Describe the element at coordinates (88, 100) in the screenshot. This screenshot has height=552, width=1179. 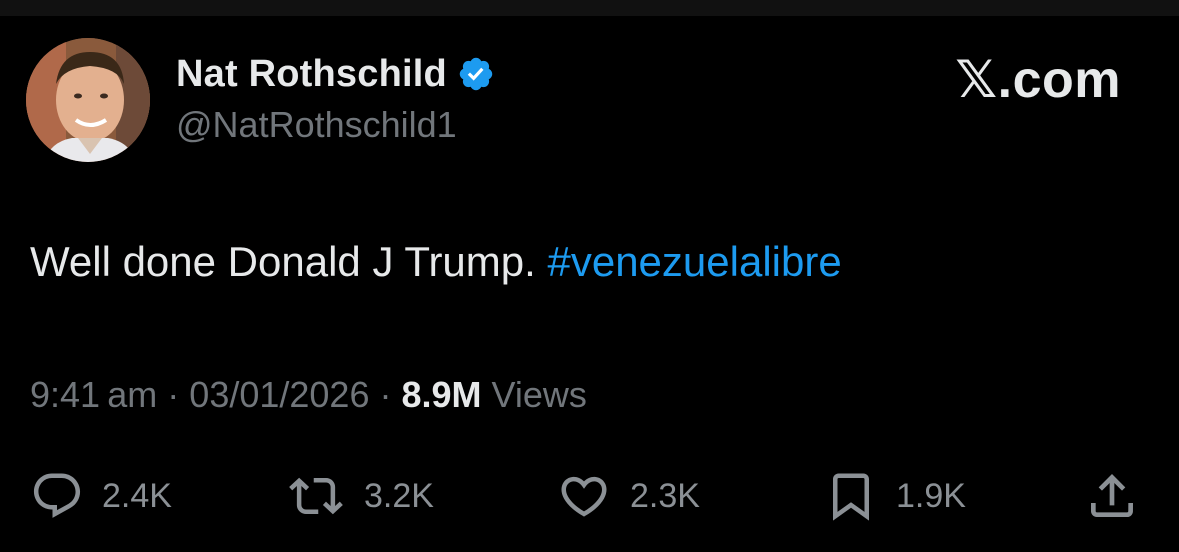
I see `avatar` at that location.